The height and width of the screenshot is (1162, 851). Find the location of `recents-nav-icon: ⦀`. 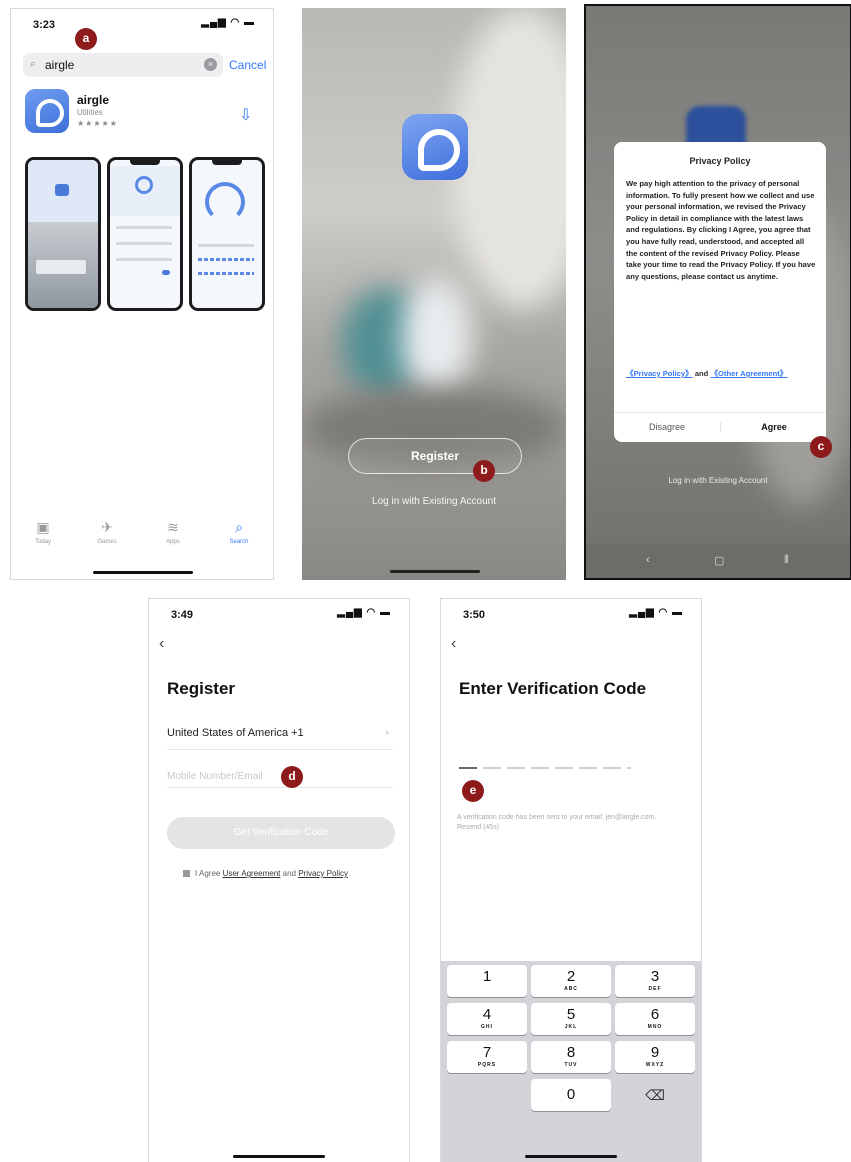

recents-nav-icon: ⦀ is located at coordinates (786, 560).